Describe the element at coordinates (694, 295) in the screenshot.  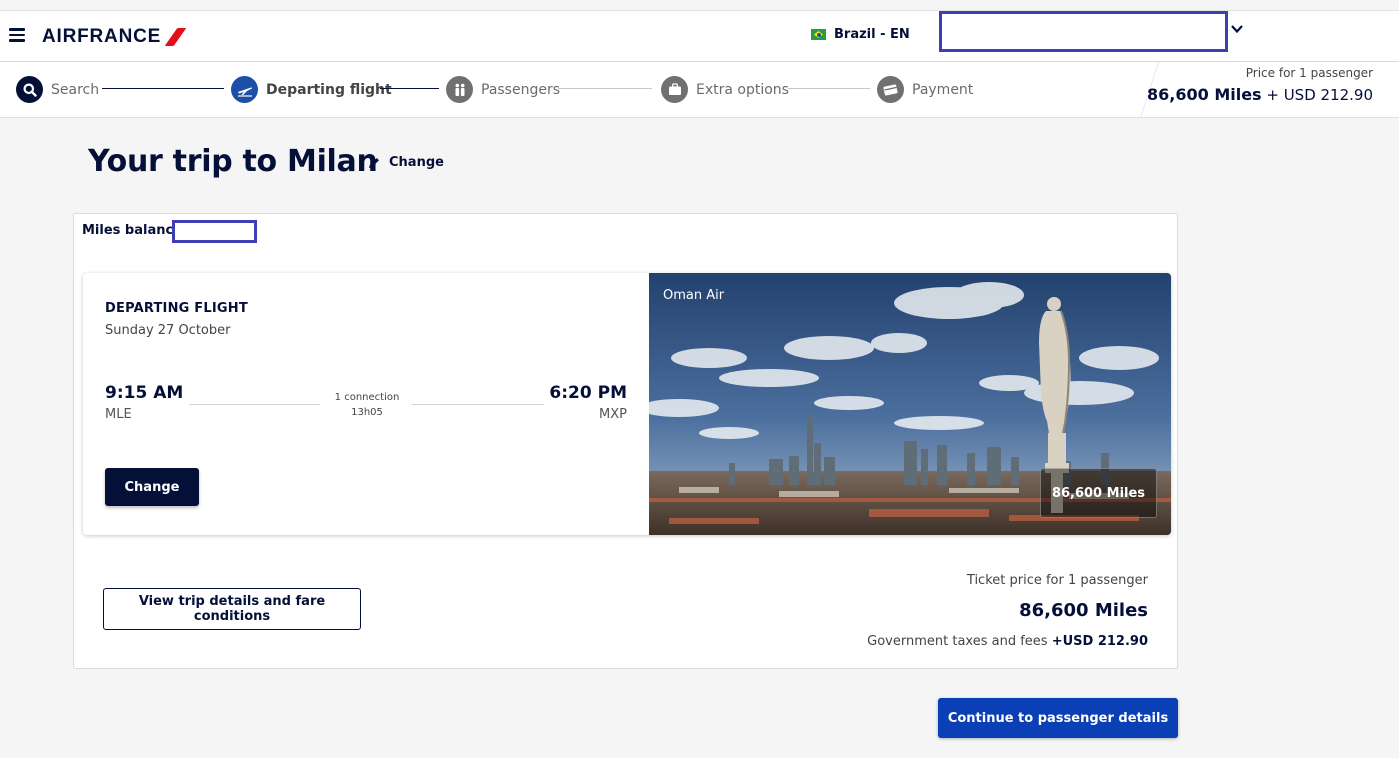
I see `airline-name: Oman Air` at that location.